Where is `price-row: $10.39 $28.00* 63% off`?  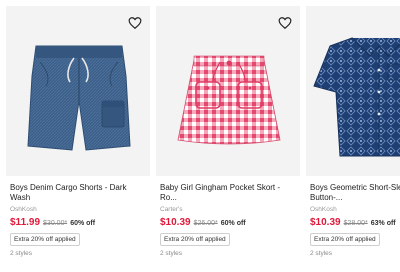 price-row: $10.39 $28.00* 63% off is located at coordinates (353, 222).